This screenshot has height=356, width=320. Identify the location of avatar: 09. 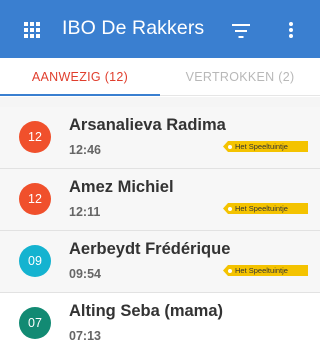
(35, 261).